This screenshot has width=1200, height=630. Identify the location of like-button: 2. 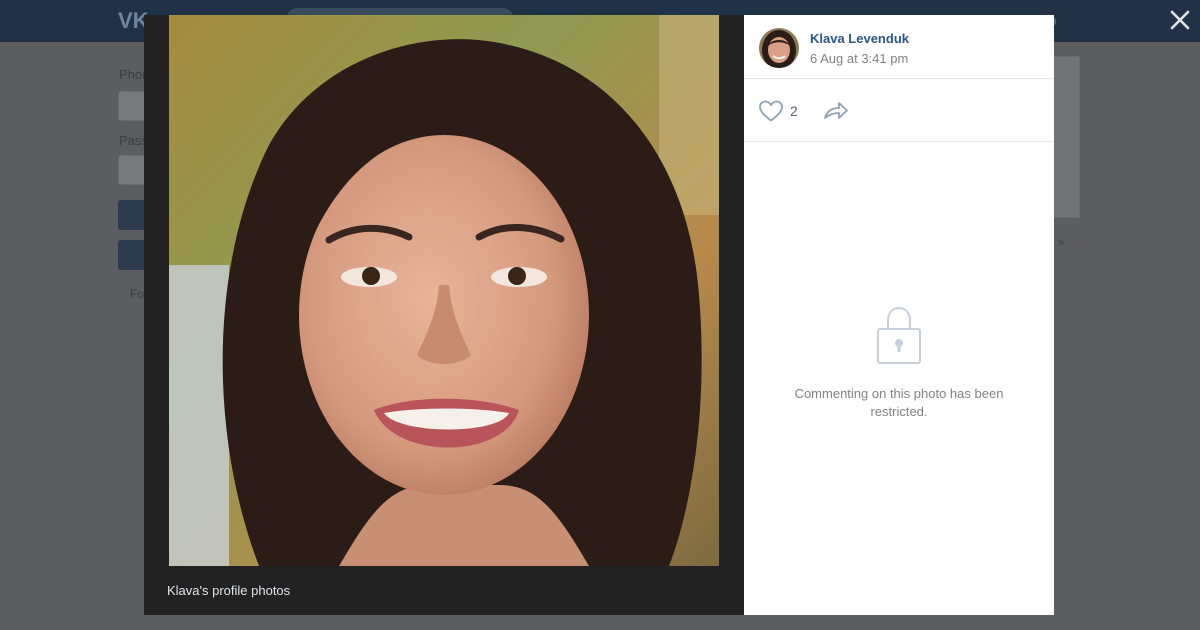
(778, 111).